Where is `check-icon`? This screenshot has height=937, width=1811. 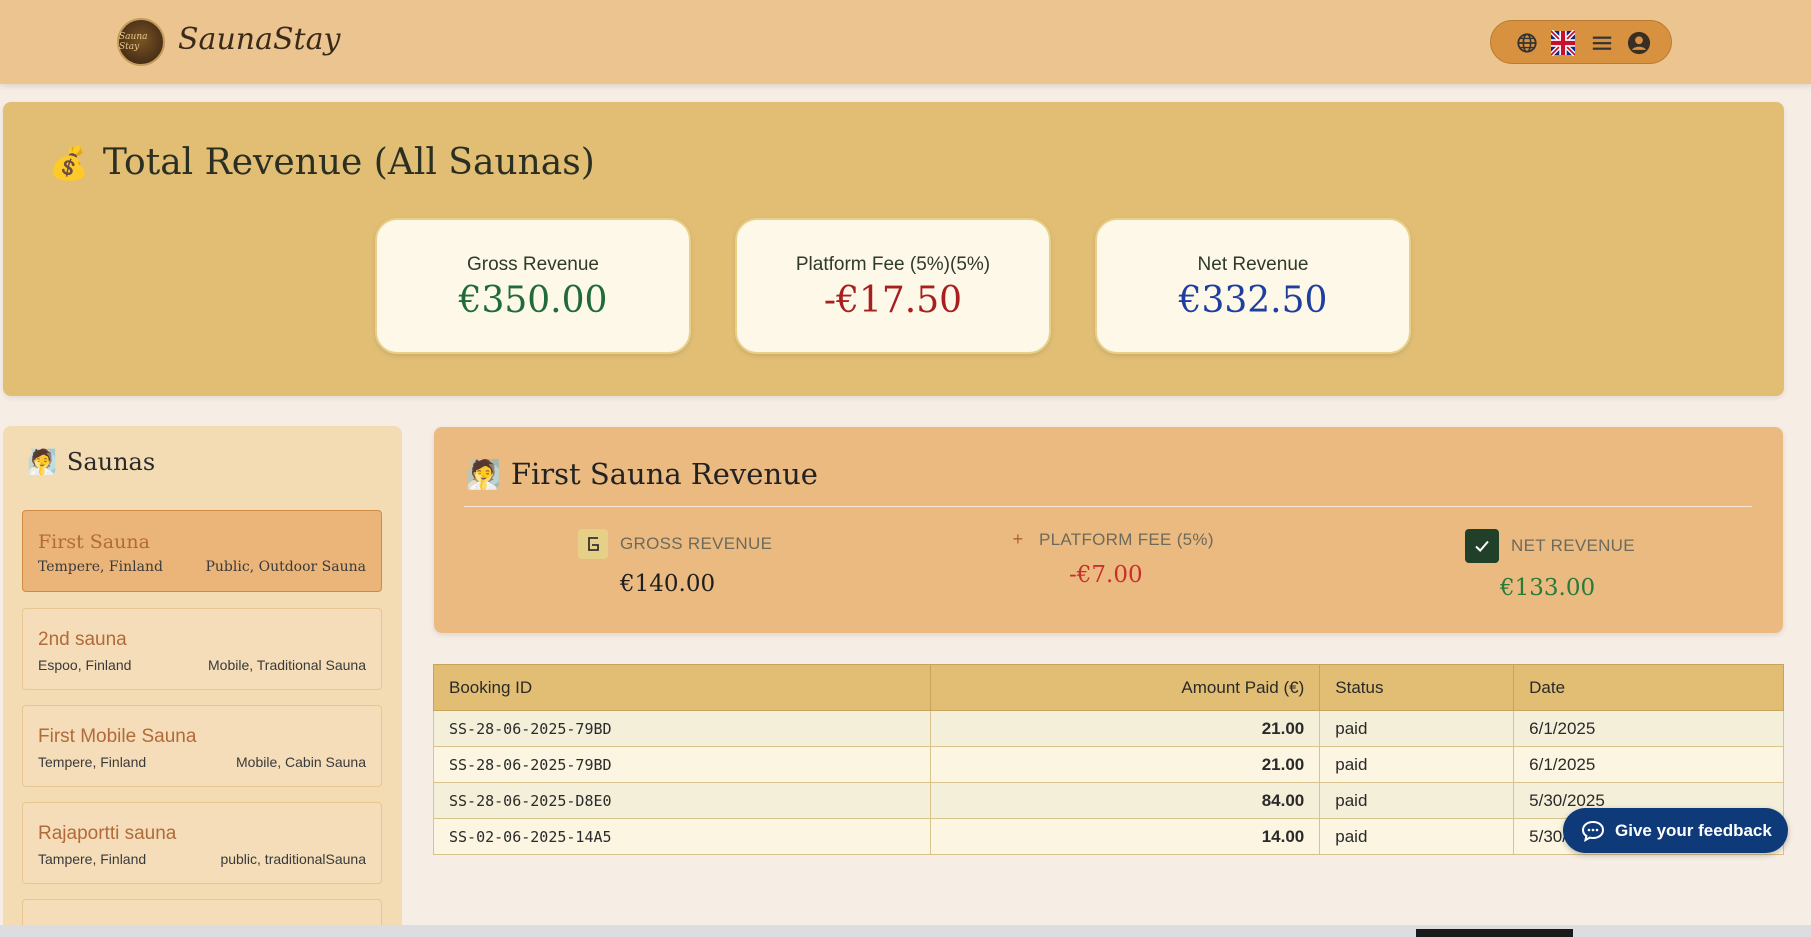 check-icon is located at coordinates (1482, 546).